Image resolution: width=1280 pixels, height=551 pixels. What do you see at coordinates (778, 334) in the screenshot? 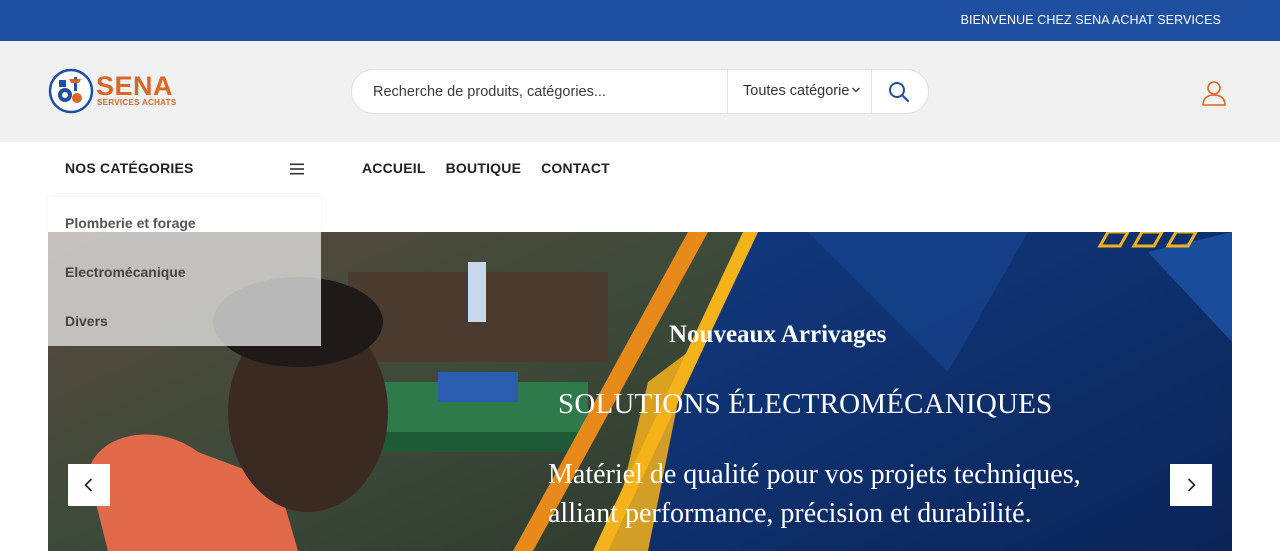
I see `hero-title: Nouveaux Arrivages` at bounding box center [778, 334].